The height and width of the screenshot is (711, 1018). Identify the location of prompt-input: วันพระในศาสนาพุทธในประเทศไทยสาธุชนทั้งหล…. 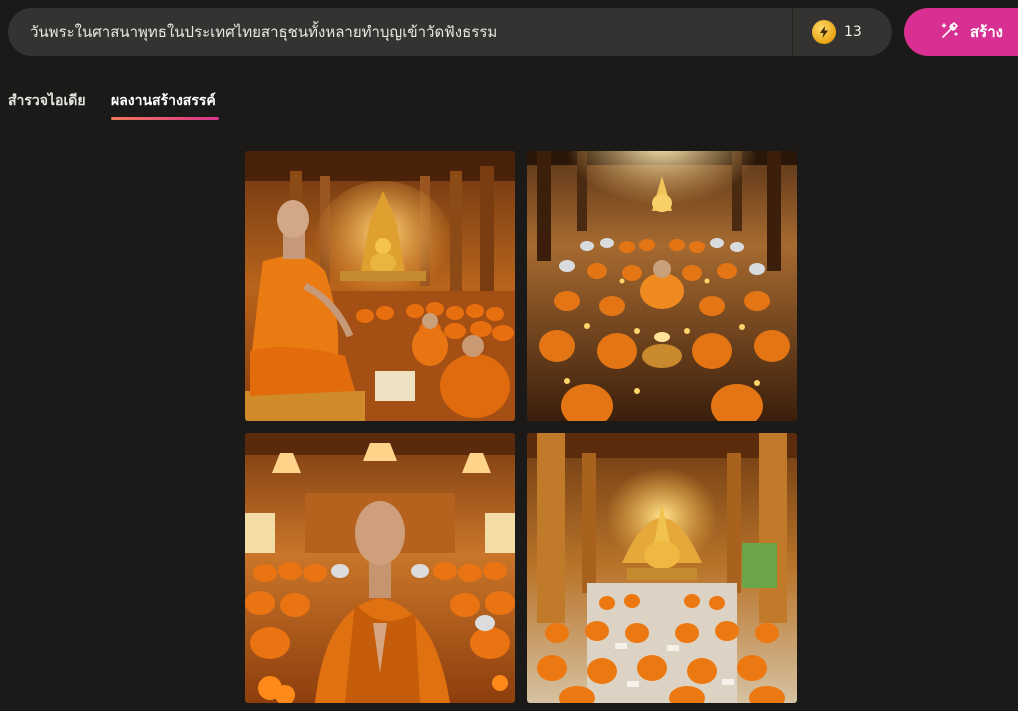
(410, 32).